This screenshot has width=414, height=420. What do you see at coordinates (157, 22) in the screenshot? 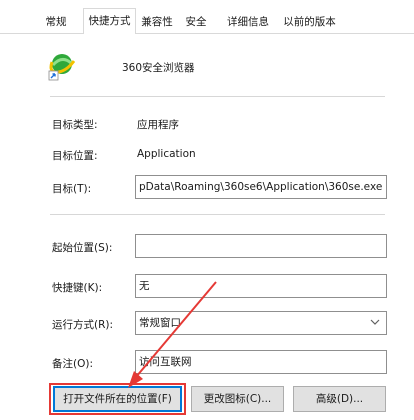
I see `tab-compatibility: 兼容性` at bounding box center [157, 22].